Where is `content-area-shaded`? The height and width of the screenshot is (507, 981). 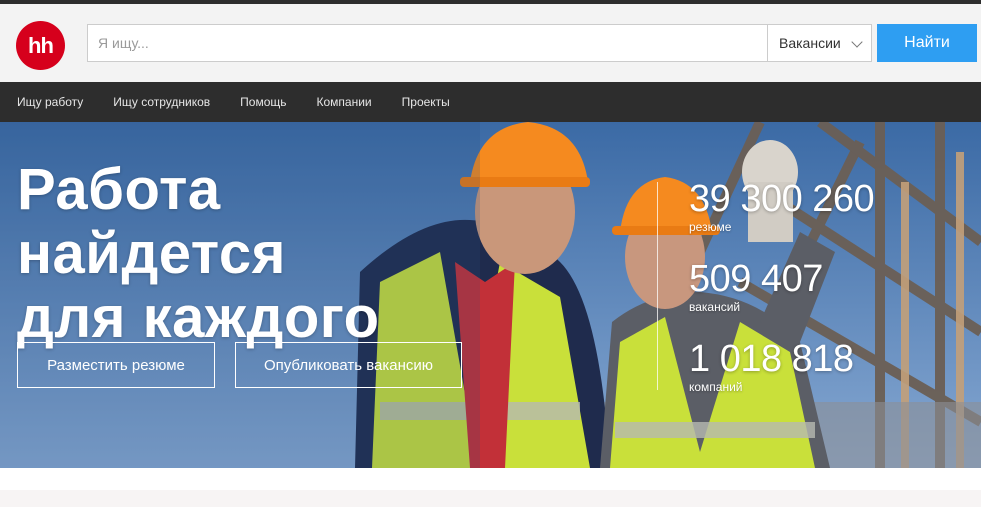
content-area-shaded is located at coordinates (490, 498).